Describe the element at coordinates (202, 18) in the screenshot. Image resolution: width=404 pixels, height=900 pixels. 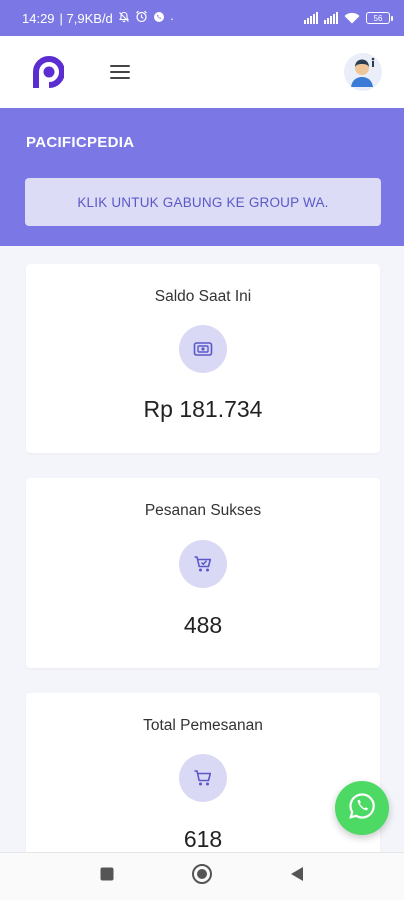
I see `status-bar: 14:29 | 7,9KB/d · 56` at that location.